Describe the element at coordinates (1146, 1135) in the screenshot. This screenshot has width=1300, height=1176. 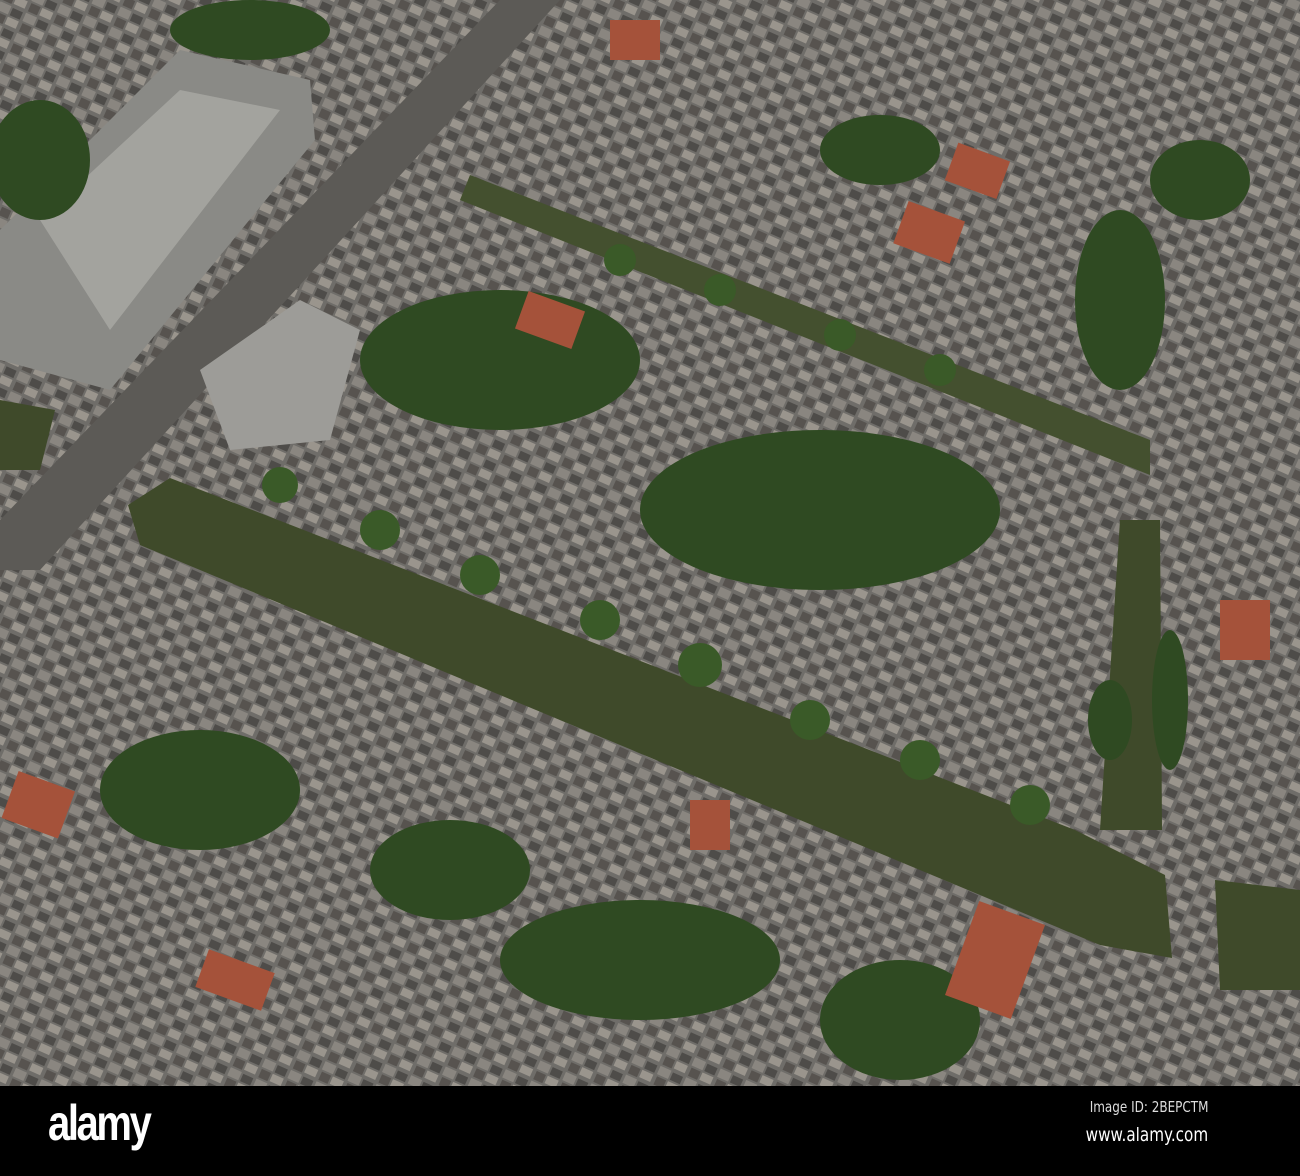
I see `website-link: www.alamy.com` at that location.